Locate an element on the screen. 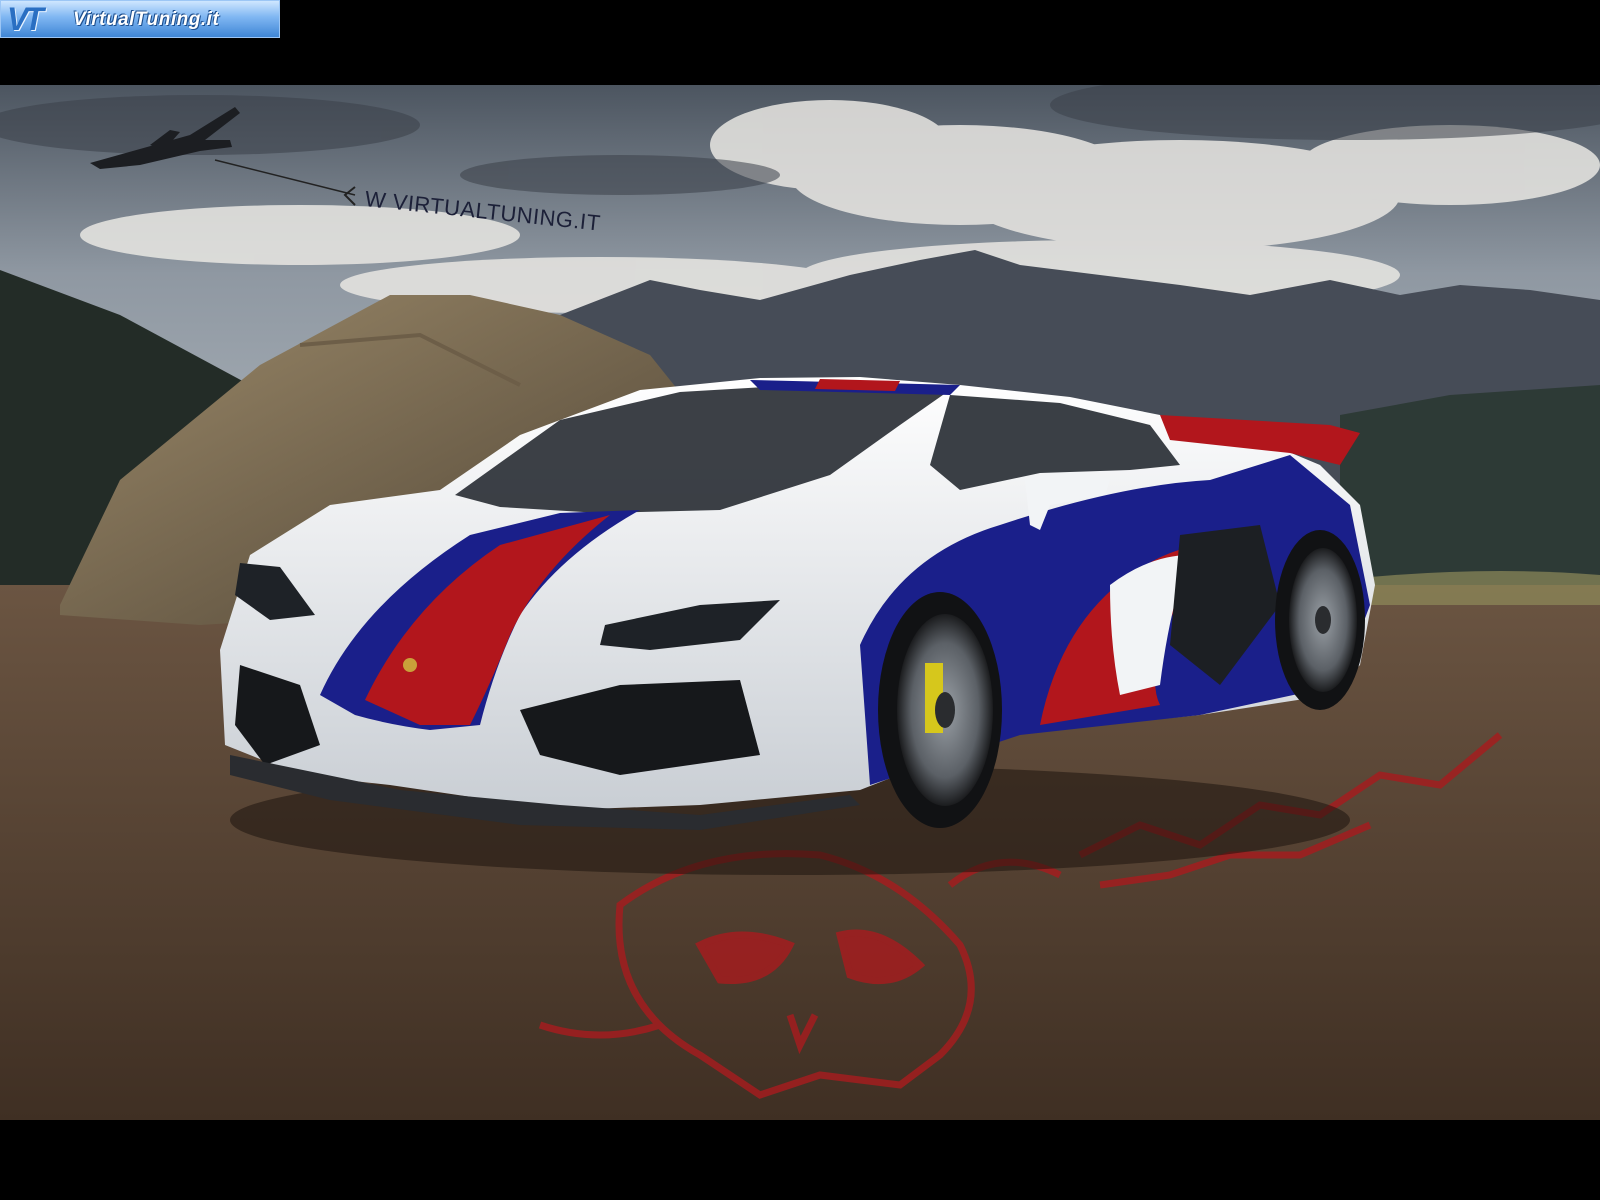  logo-text: VirtualTuning.it is located at coordinates (146, 19).